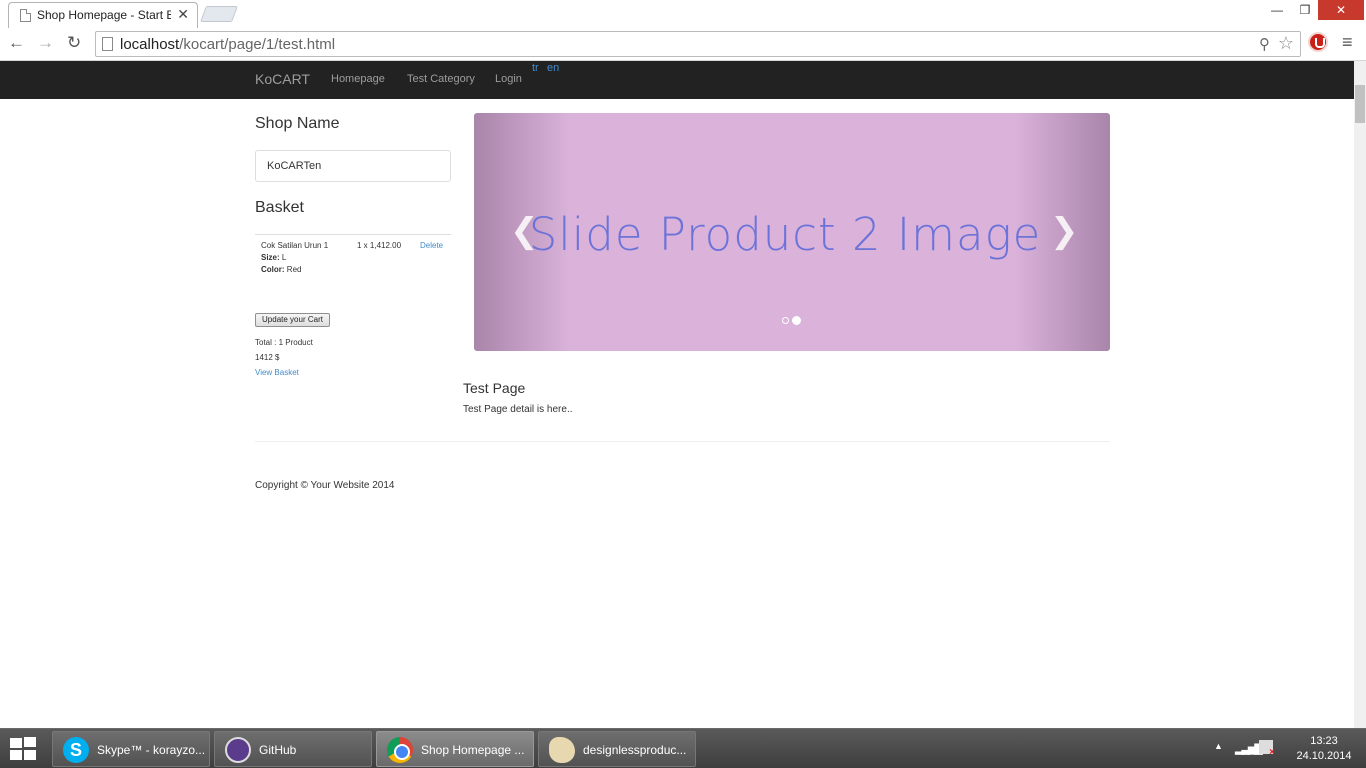 Image resolution: width=1366 pixels, height=768 pixels. I want to click on url-text: localhost/kocart/page/1/test.html, so click(227, 44).